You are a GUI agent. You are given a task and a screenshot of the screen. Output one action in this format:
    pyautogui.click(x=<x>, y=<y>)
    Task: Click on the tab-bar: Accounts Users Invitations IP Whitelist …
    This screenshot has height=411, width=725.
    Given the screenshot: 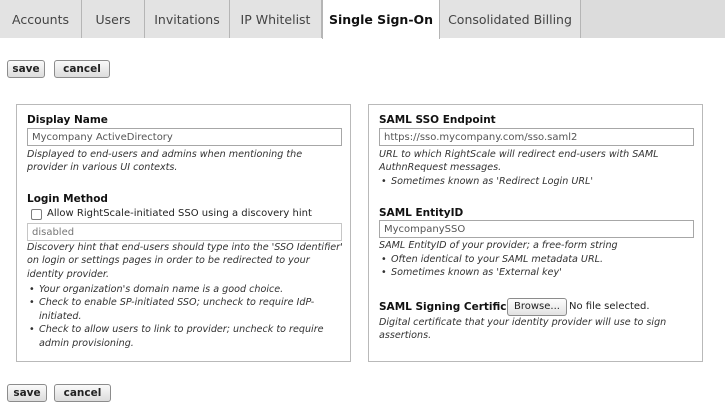 What is the action you would take?
    pyautogui.click(x=362, y=19)
    